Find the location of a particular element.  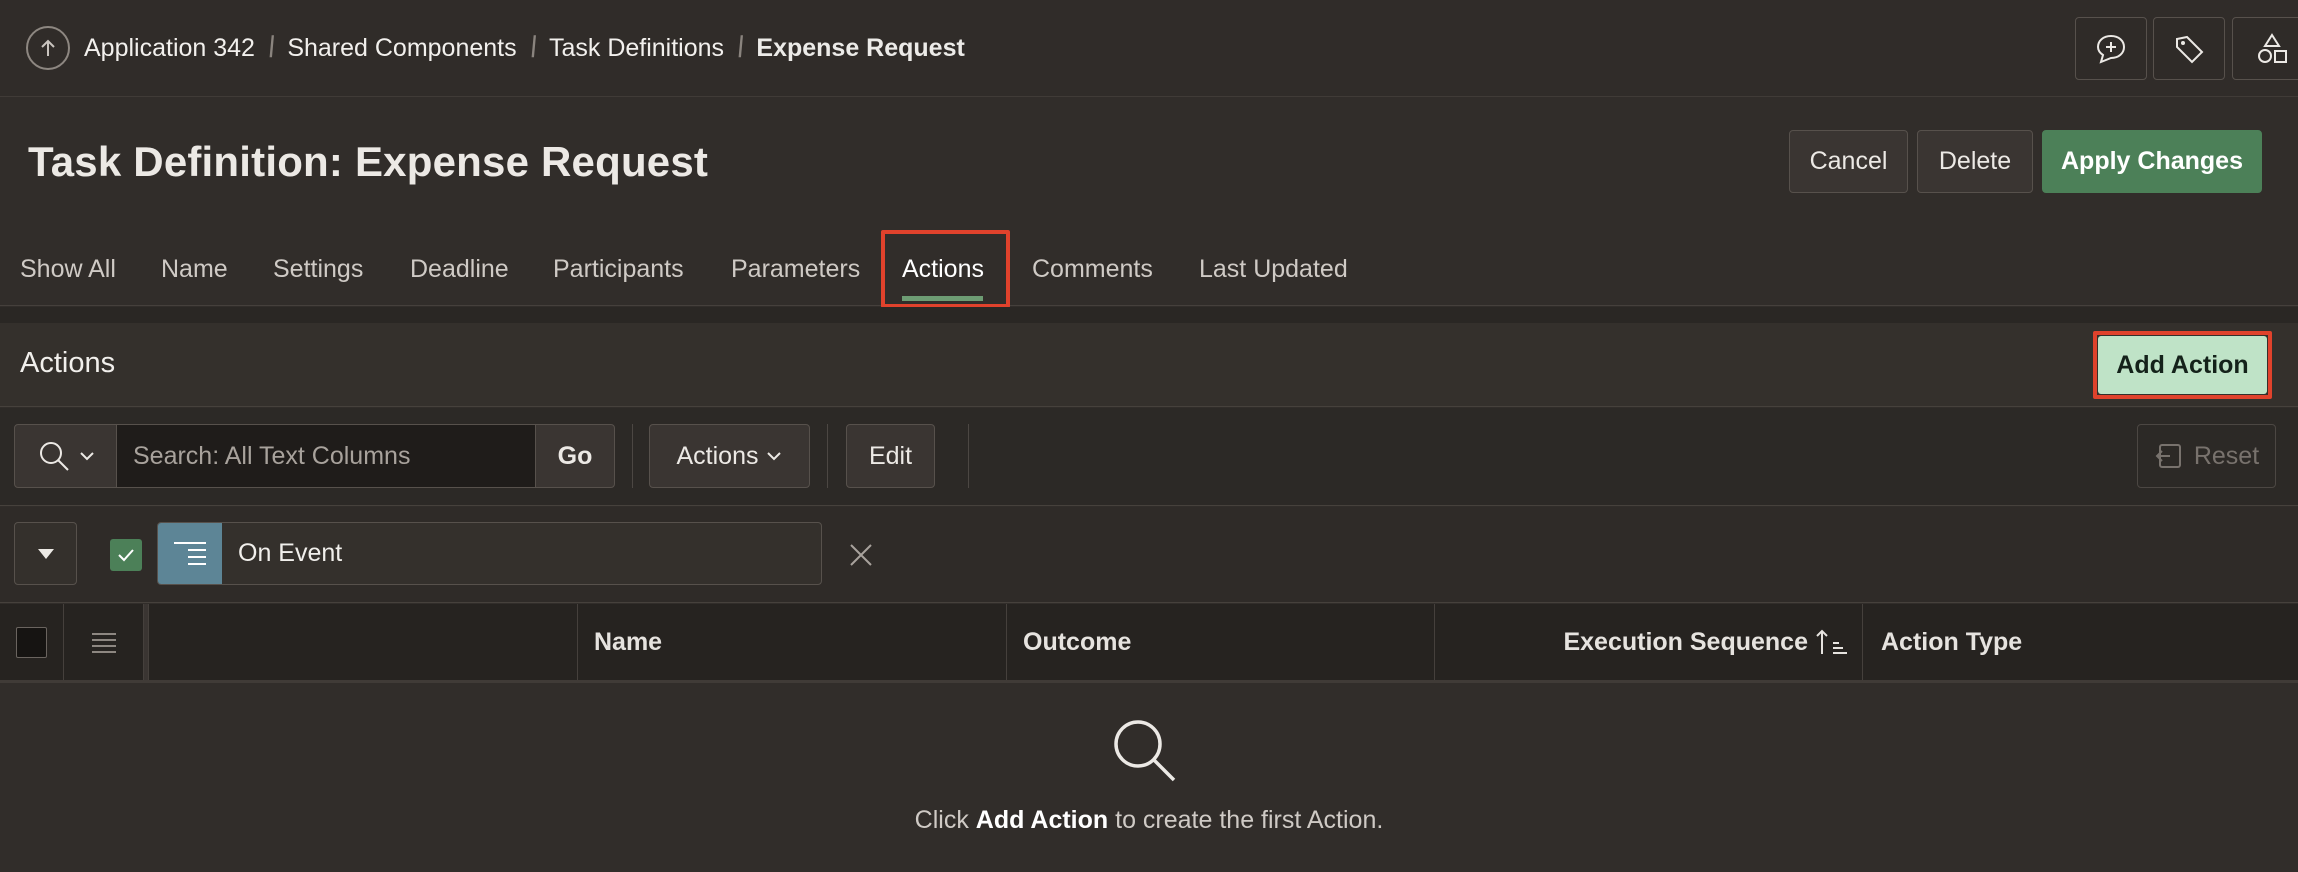

filter-enabled-checkbox is located at coordinates (126, 555).